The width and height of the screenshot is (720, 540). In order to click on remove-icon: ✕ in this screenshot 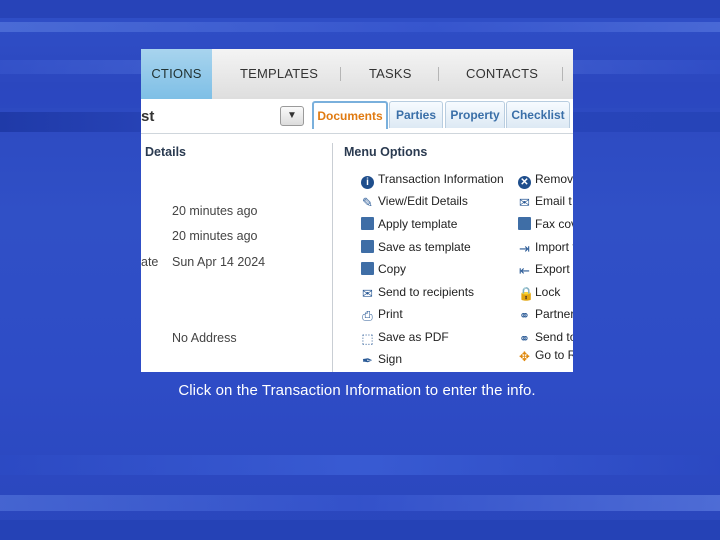, I will do `click(524, 182)`.